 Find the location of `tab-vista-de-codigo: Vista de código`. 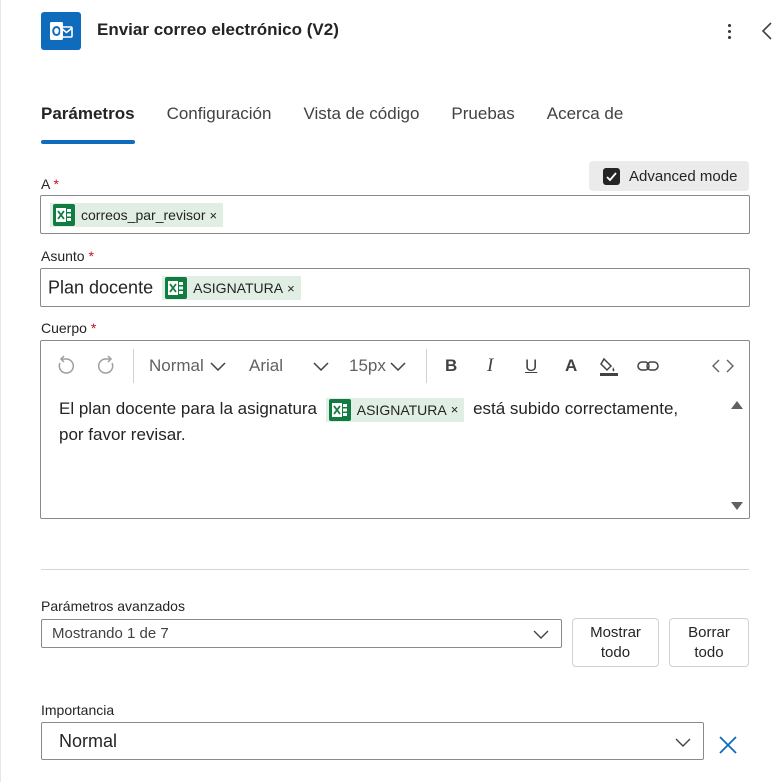

tab-vista-de-codigo: Vista de código is located at coordinates (361, 122).